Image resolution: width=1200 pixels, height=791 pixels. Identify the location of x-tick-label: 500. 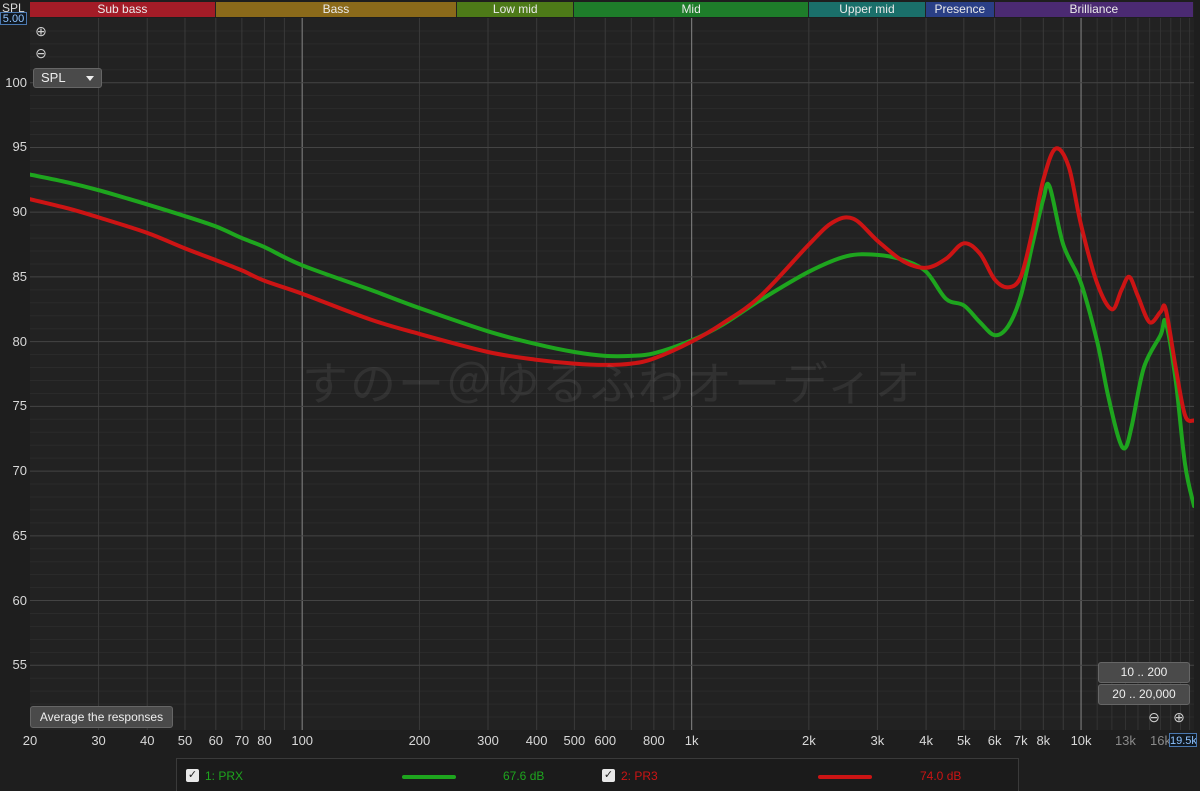
(574, 740).